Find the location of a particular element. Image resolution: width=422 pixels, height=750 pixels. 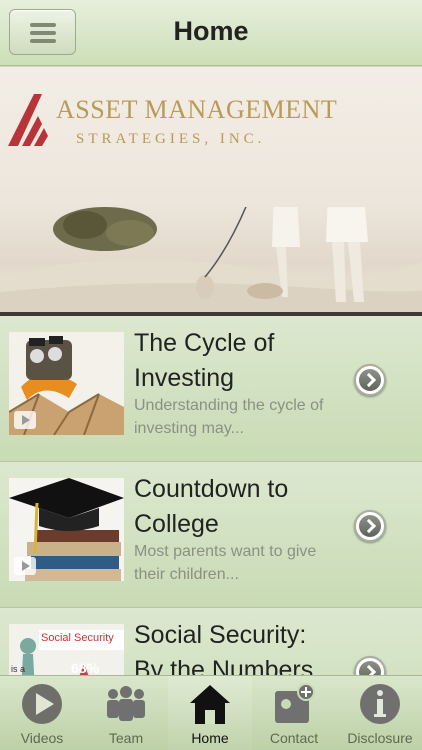

tab-label: Videos is located at coordinates (42, 738).